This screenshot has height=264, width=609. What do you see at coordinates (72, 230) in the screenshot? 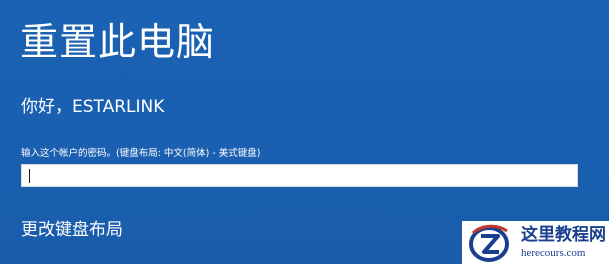
I see `change-keyboard-layout-link: 更改键盘布局` at bounding box center [72, 230].